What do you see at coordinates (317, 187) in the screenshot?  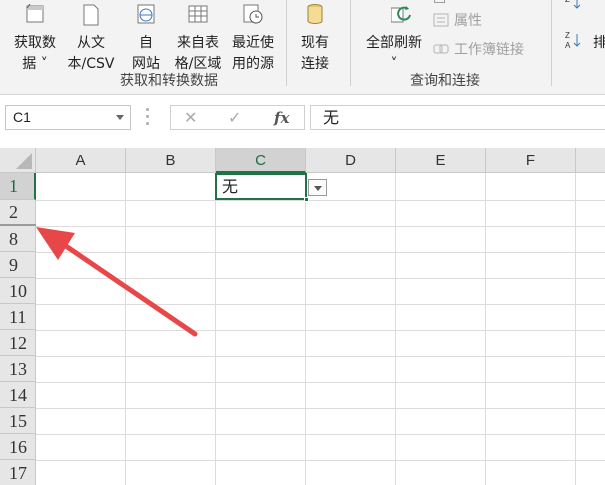 I see `data-validation-dropdown-button` at bounding box center [317, 187].